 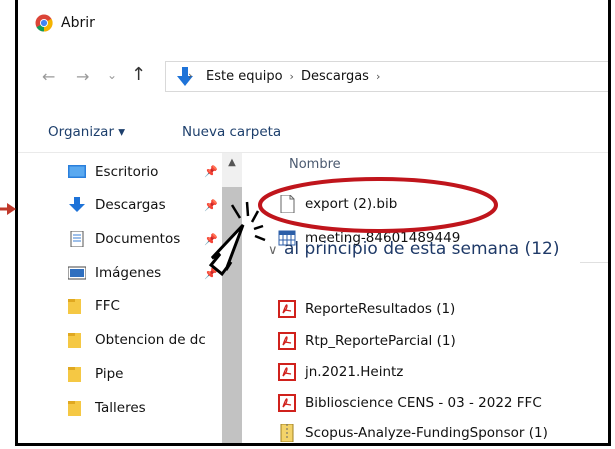 What do you see at coordinates (287, 433) in the screenshot?
I see `zip-icon` at bounding box center [287, 433].